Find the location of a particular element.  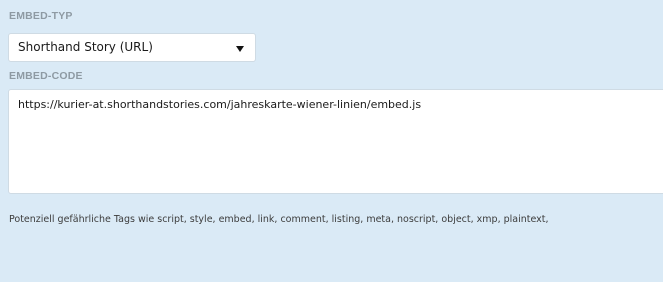

embed-code-label: EMBED-CODE is located at coordinates (46, 76).